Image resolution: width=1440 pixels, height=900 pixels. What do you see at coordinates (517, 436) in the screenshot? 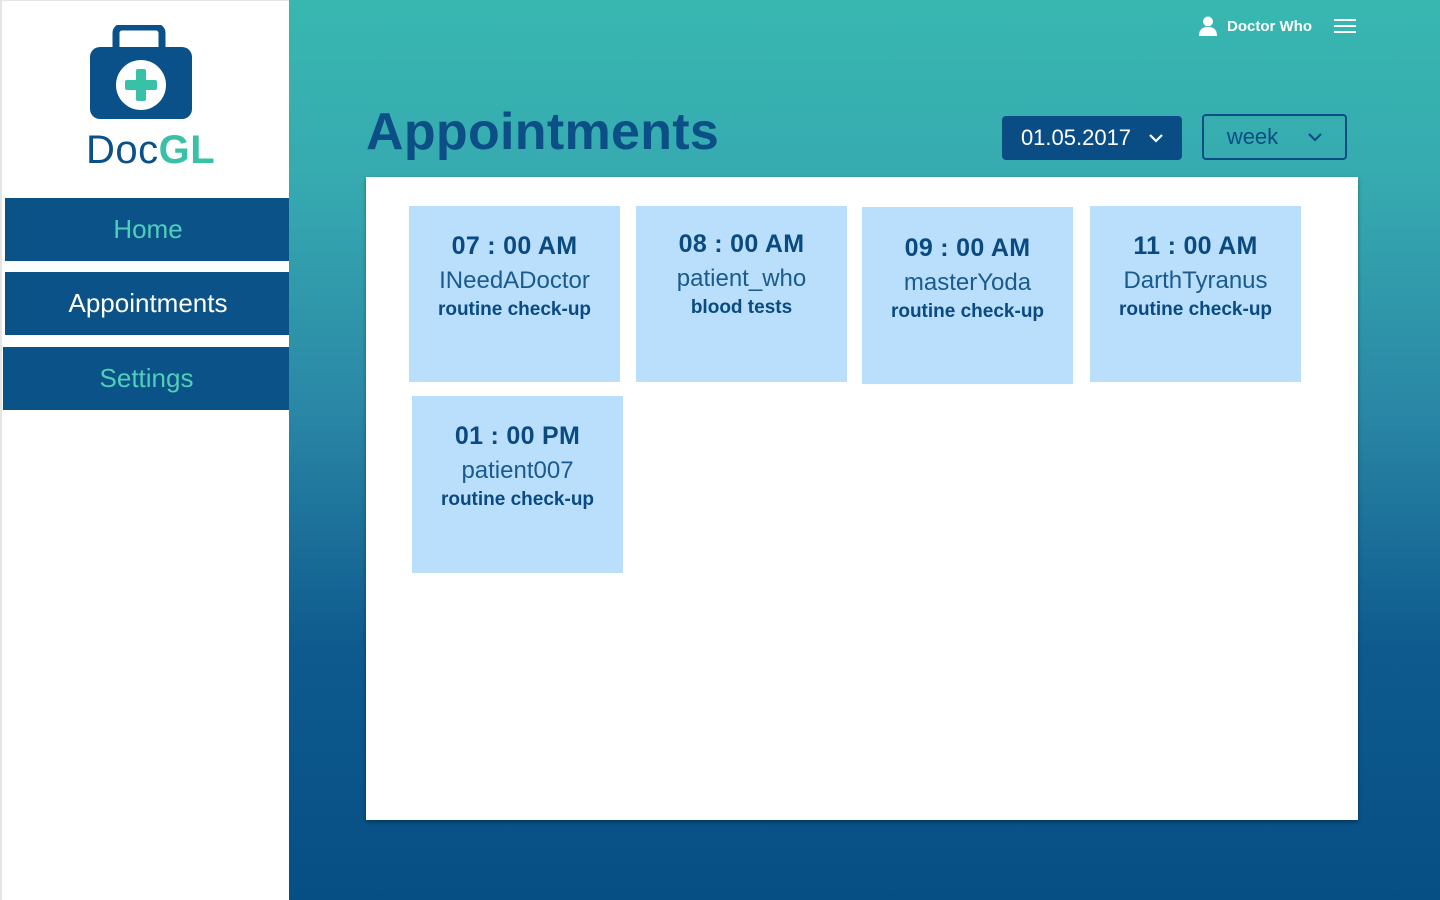
I see `appointment-time: 01 : 00 PM` at bounding box center [517, 436].